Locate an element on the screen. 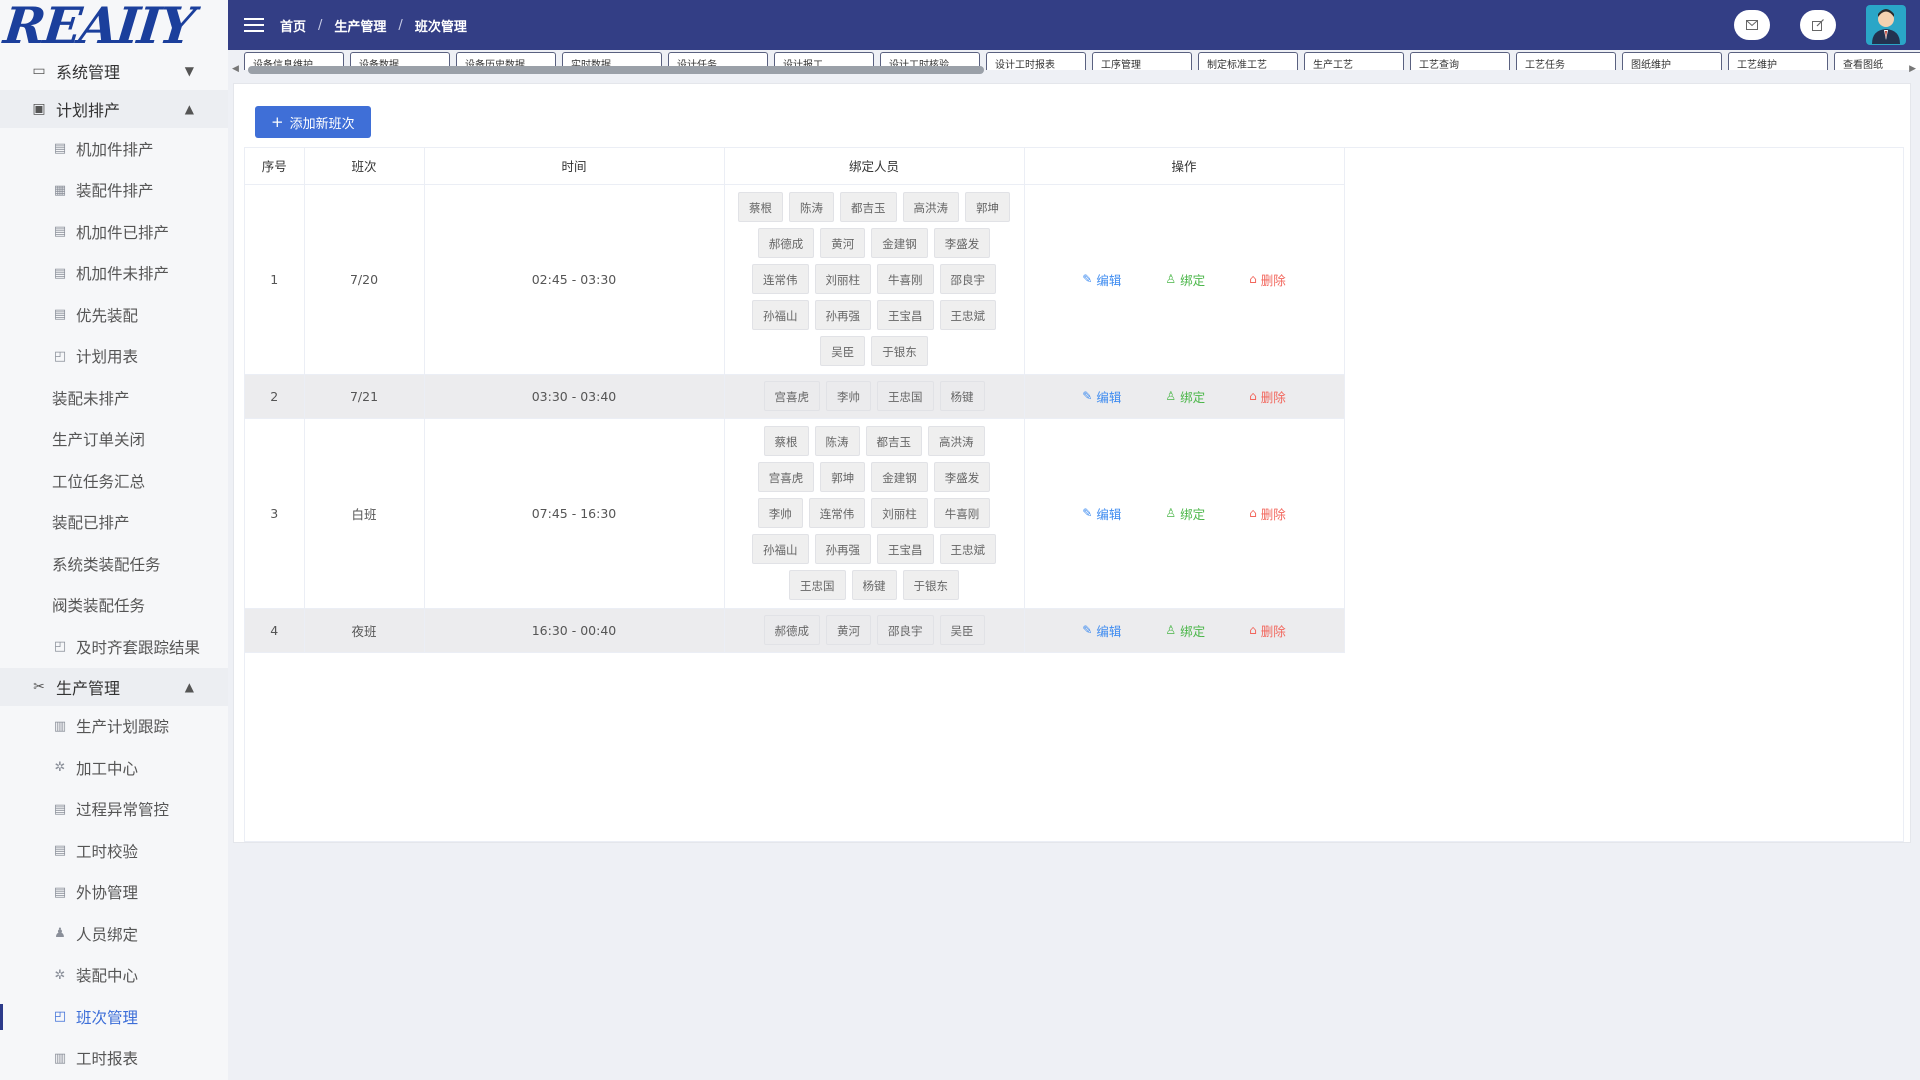 The width and height of the screenshot is (1920, 1080). tab: 制定标准工艺 is located at coordinates (1248, 61).